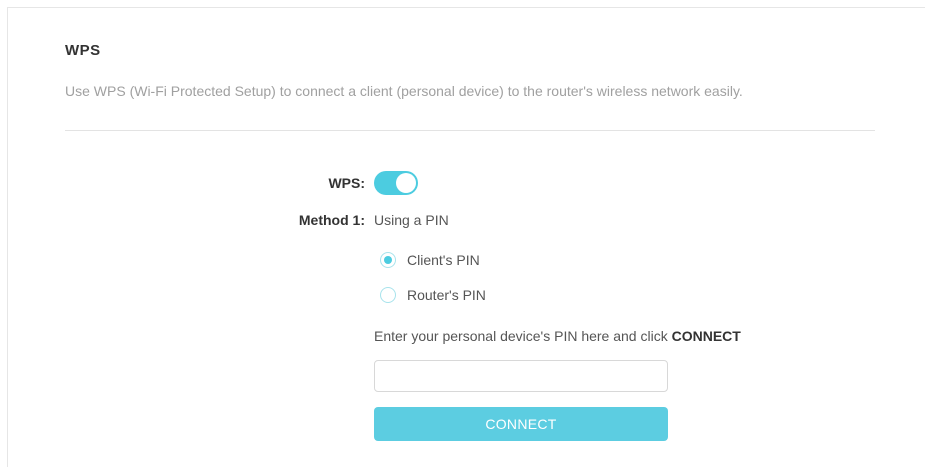 The width and height of the screenshot is (925, 467). Describe the element at coordinates (406, 183) in the screenshot. I see `toggle-knob` at that location.